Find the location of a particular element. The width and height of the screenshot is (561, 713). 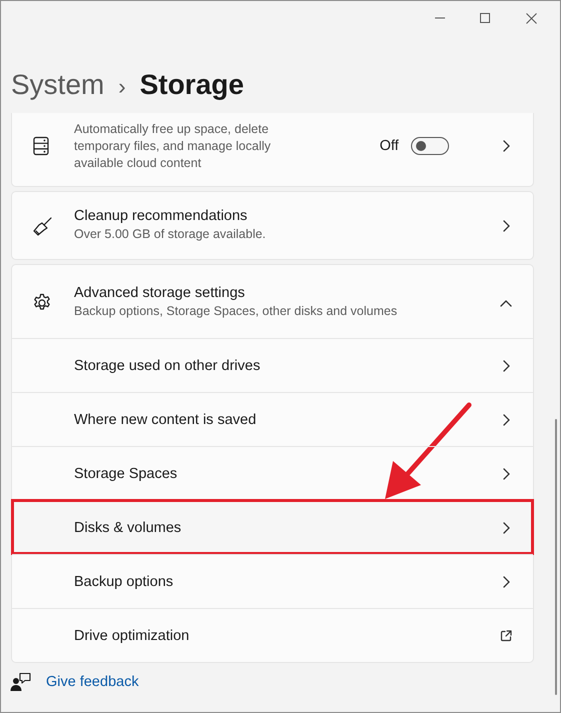

setting-description: Over 5.00 GB of storage available. is located at coordinates (170, 234).